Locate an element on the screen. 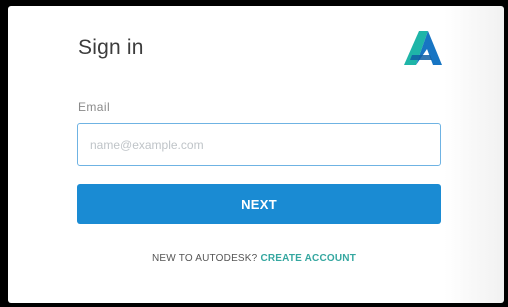 This screenshot has width=508, height=307. next-button: NEXT is located at coordinates (259, 204).